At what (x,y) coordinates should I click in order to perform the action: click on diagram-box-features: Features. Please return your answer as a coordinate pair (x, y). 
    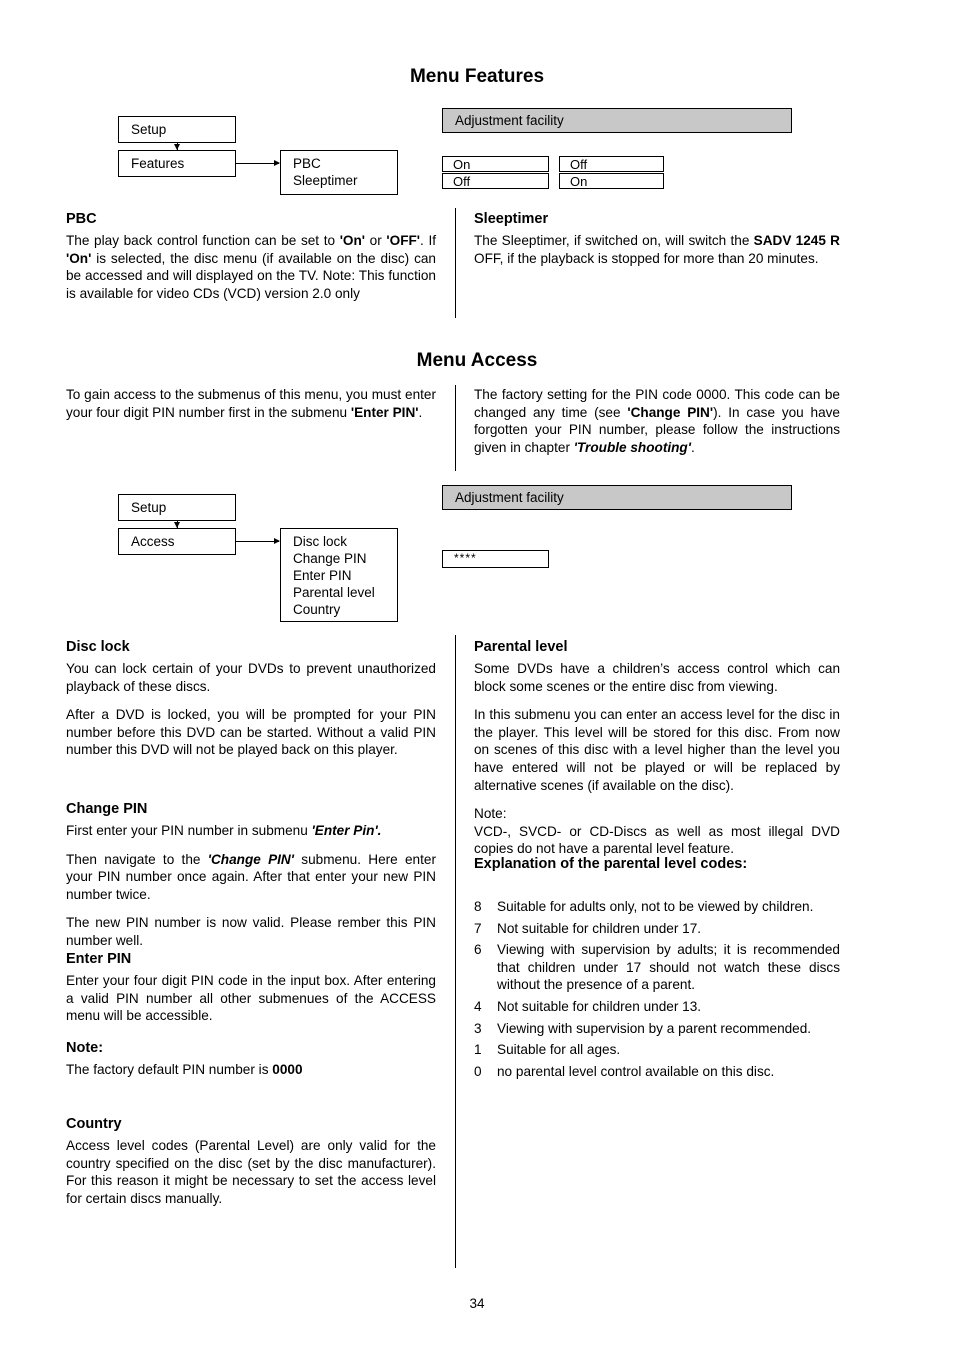
    Looking at the image, I should click on (177, 163).